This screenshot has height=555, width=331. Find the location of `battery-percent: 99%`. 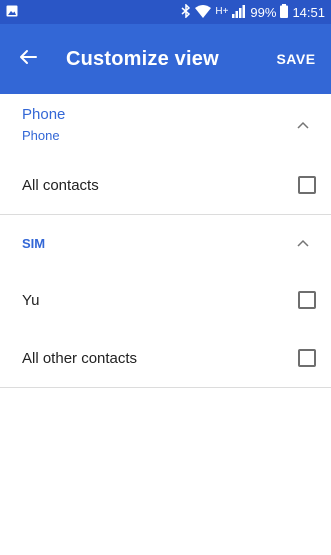

battery-percent: 99% is located at coordinates (263, 12).